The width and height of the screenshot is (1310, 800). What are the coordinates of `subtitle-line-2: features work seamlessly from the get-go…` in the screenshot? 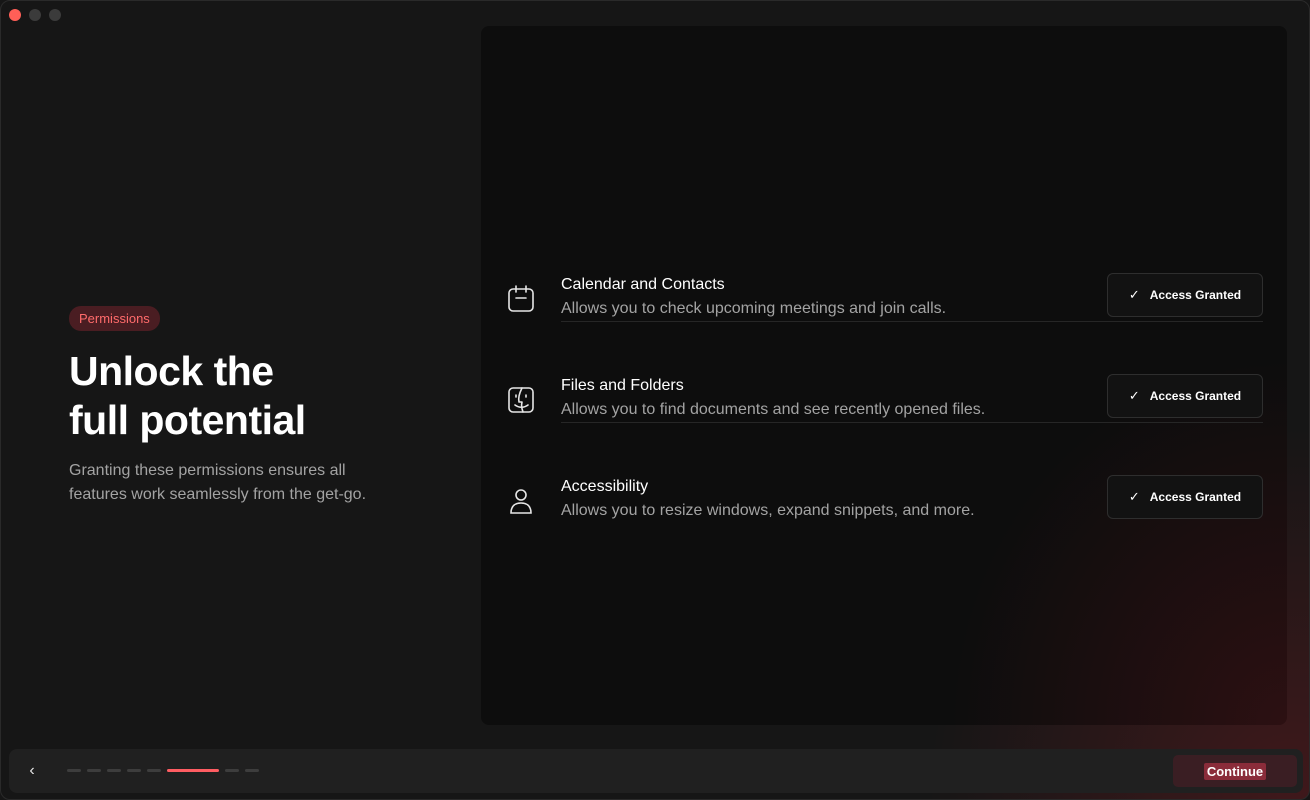 It's located at (218, 494).